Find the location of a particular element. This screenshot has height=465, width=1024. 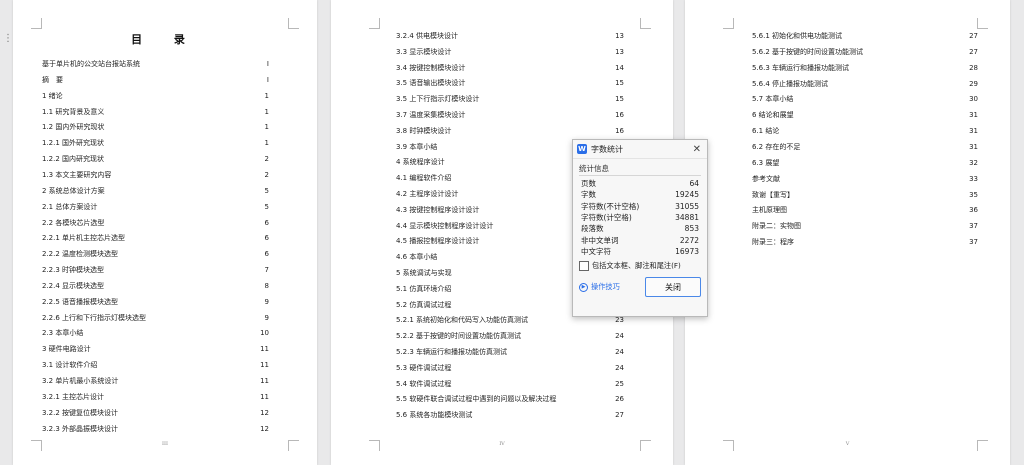

stat-value: 2272 is located at coordinates (689, 240).